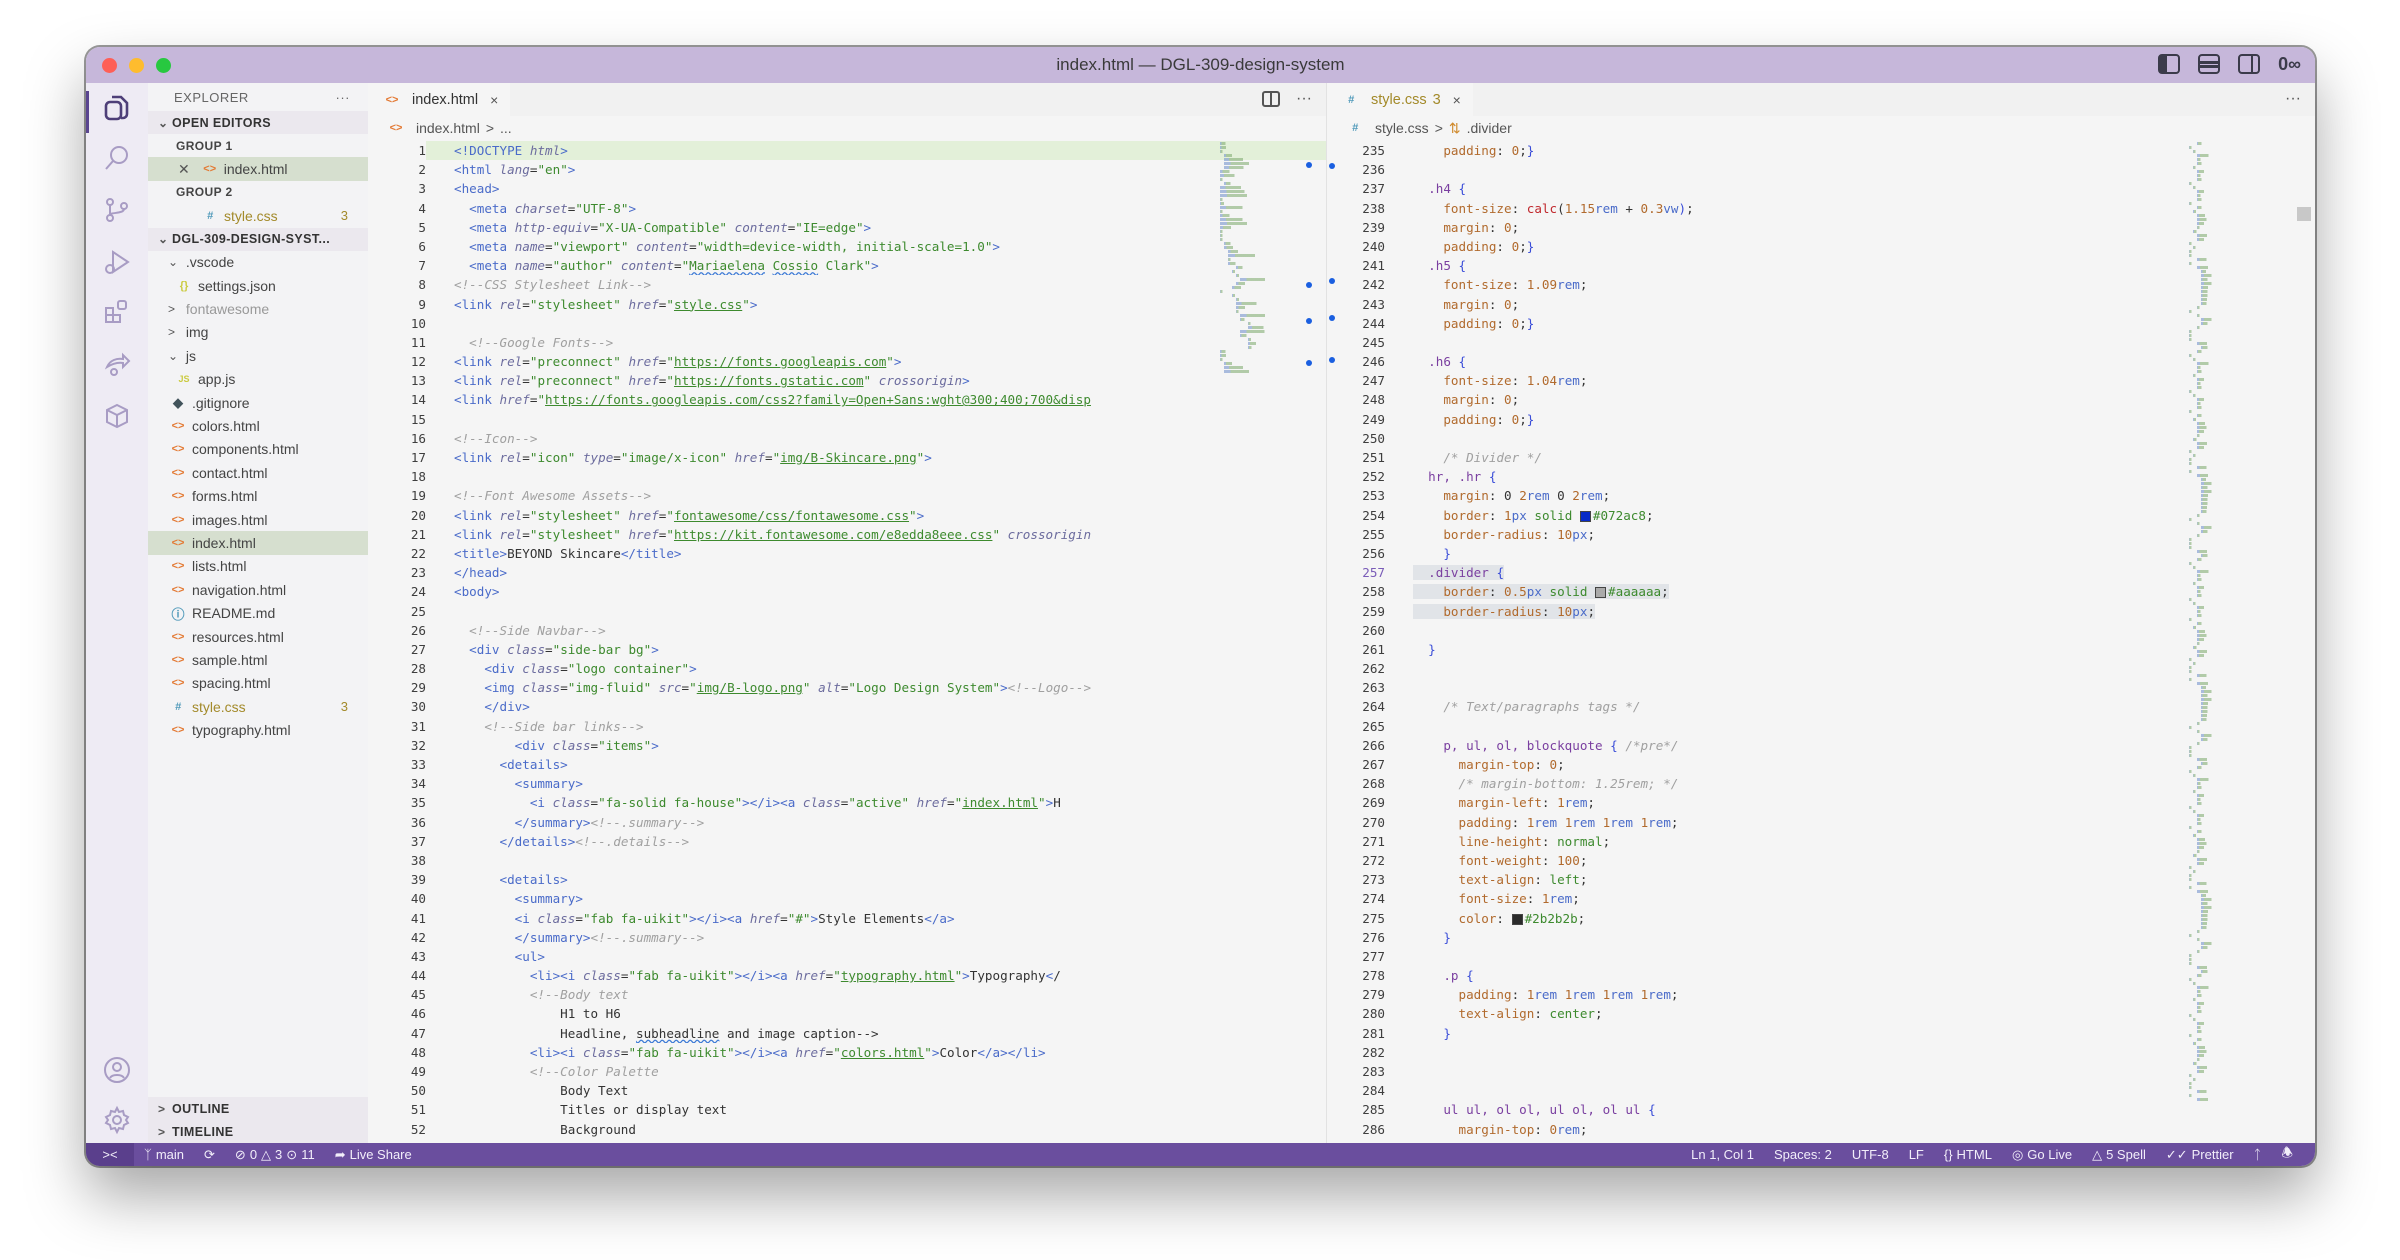 Image resolution: width=2400 pixels, height=1260 pixels. What do you see at coordinates (209, 1155) in the screenshot?
I see `sync-button: ⟳` at bounding box center [209, 1155].